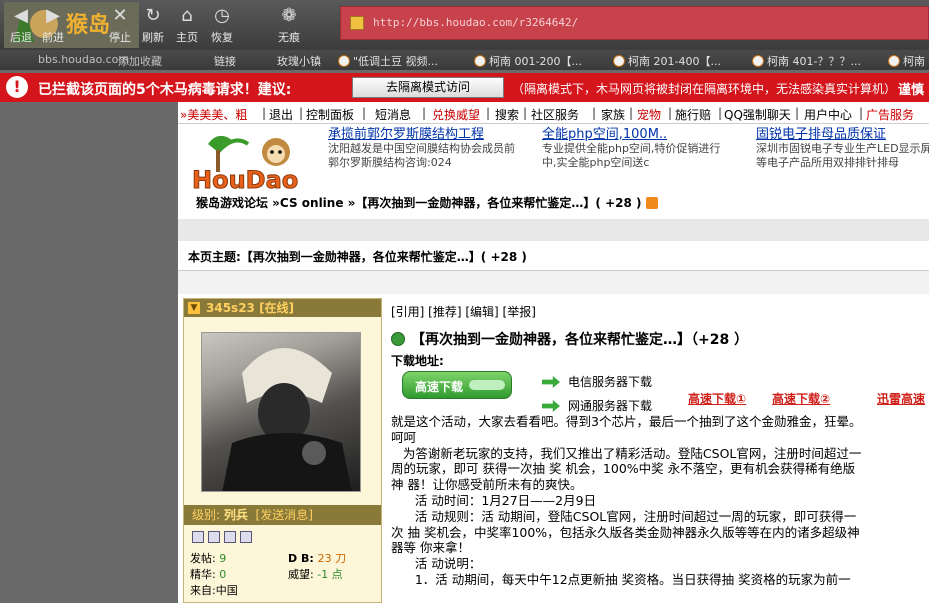 This screenshot has width=929, height=603. What do you see at coordinates (906, 61) in the screenshot?
I see `bookmark-item: 柯南` at bounding box center [906, 61].